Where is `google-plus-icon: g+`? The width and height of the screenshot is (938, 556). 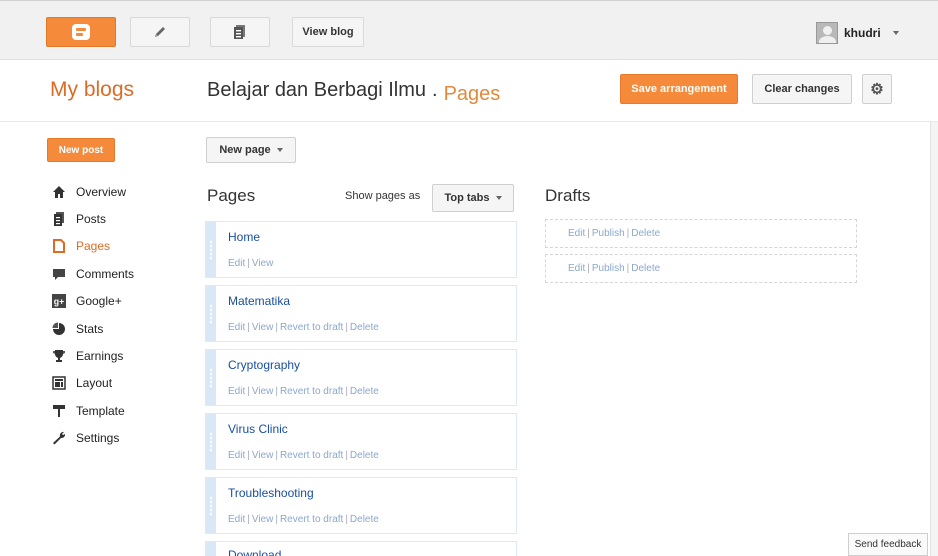
google-plus-icon: g+ is located at coordinates (59, 301).